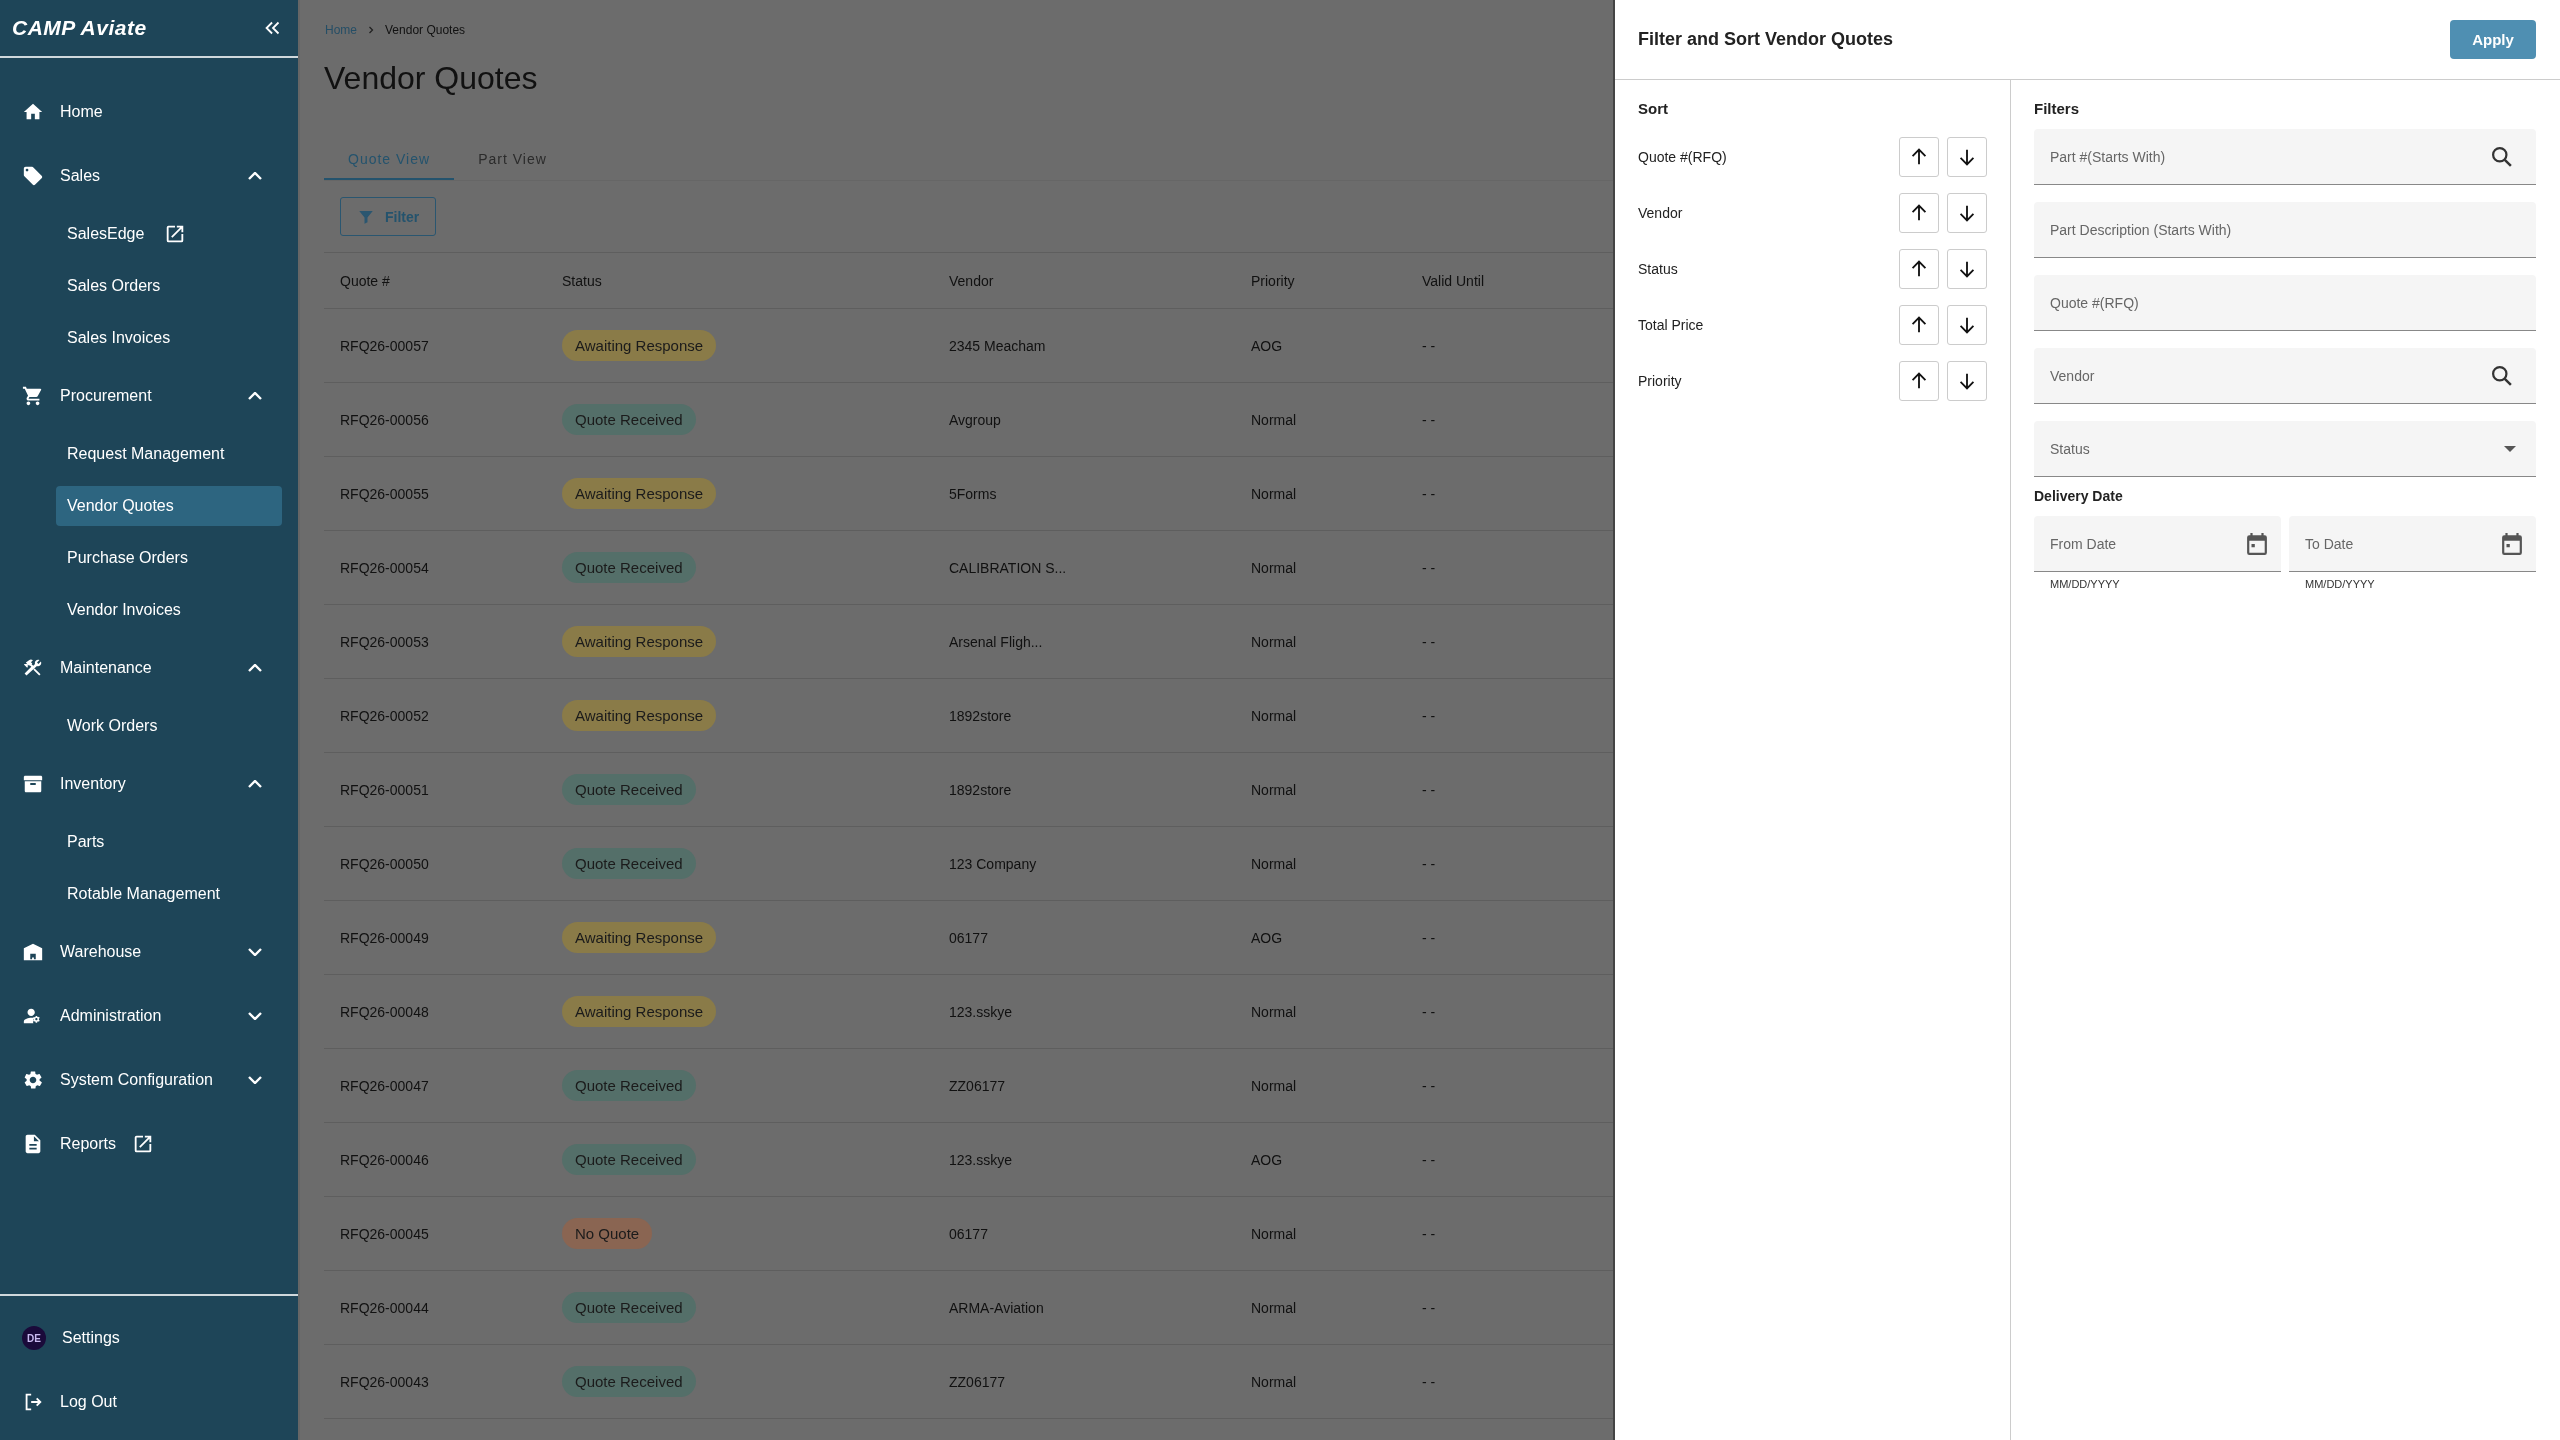 Image resolution: width=2560 pixels, height=1440 pixels. What do you see at coordinates (2285, 303) in the screenshot?
I see `input-field: Quote #(RFQ)` at bounding box center [2285, 303].